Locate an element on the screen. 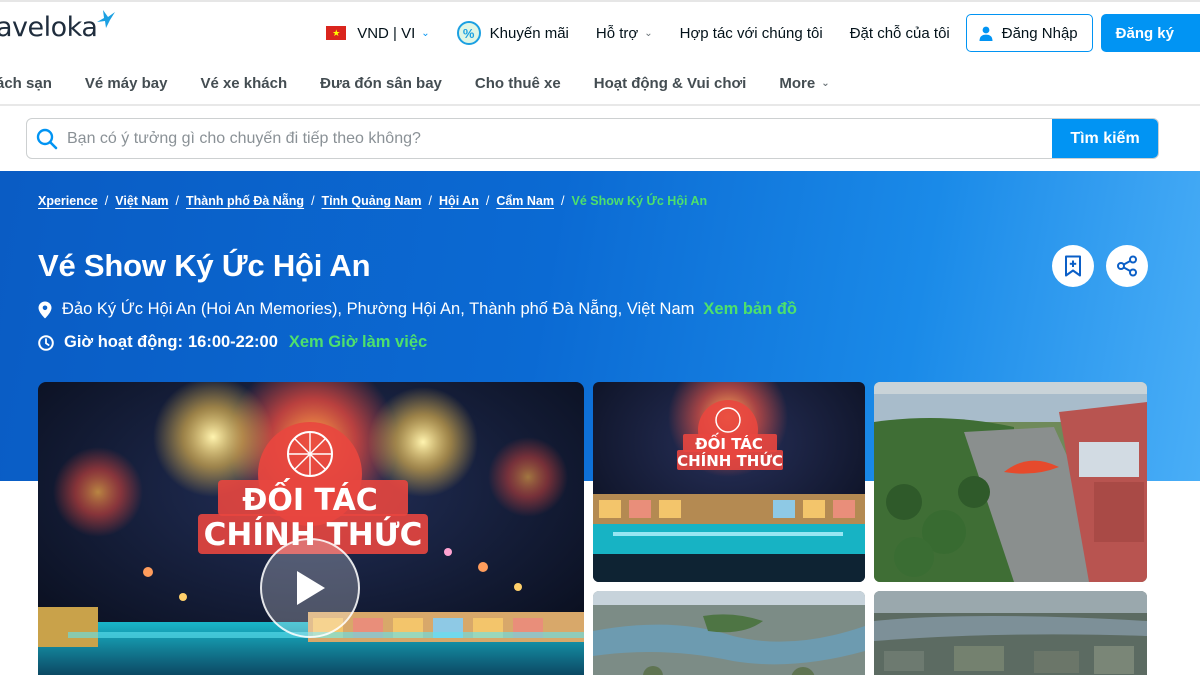  bookmark-add-icon is located at coordinates (1073, 266).